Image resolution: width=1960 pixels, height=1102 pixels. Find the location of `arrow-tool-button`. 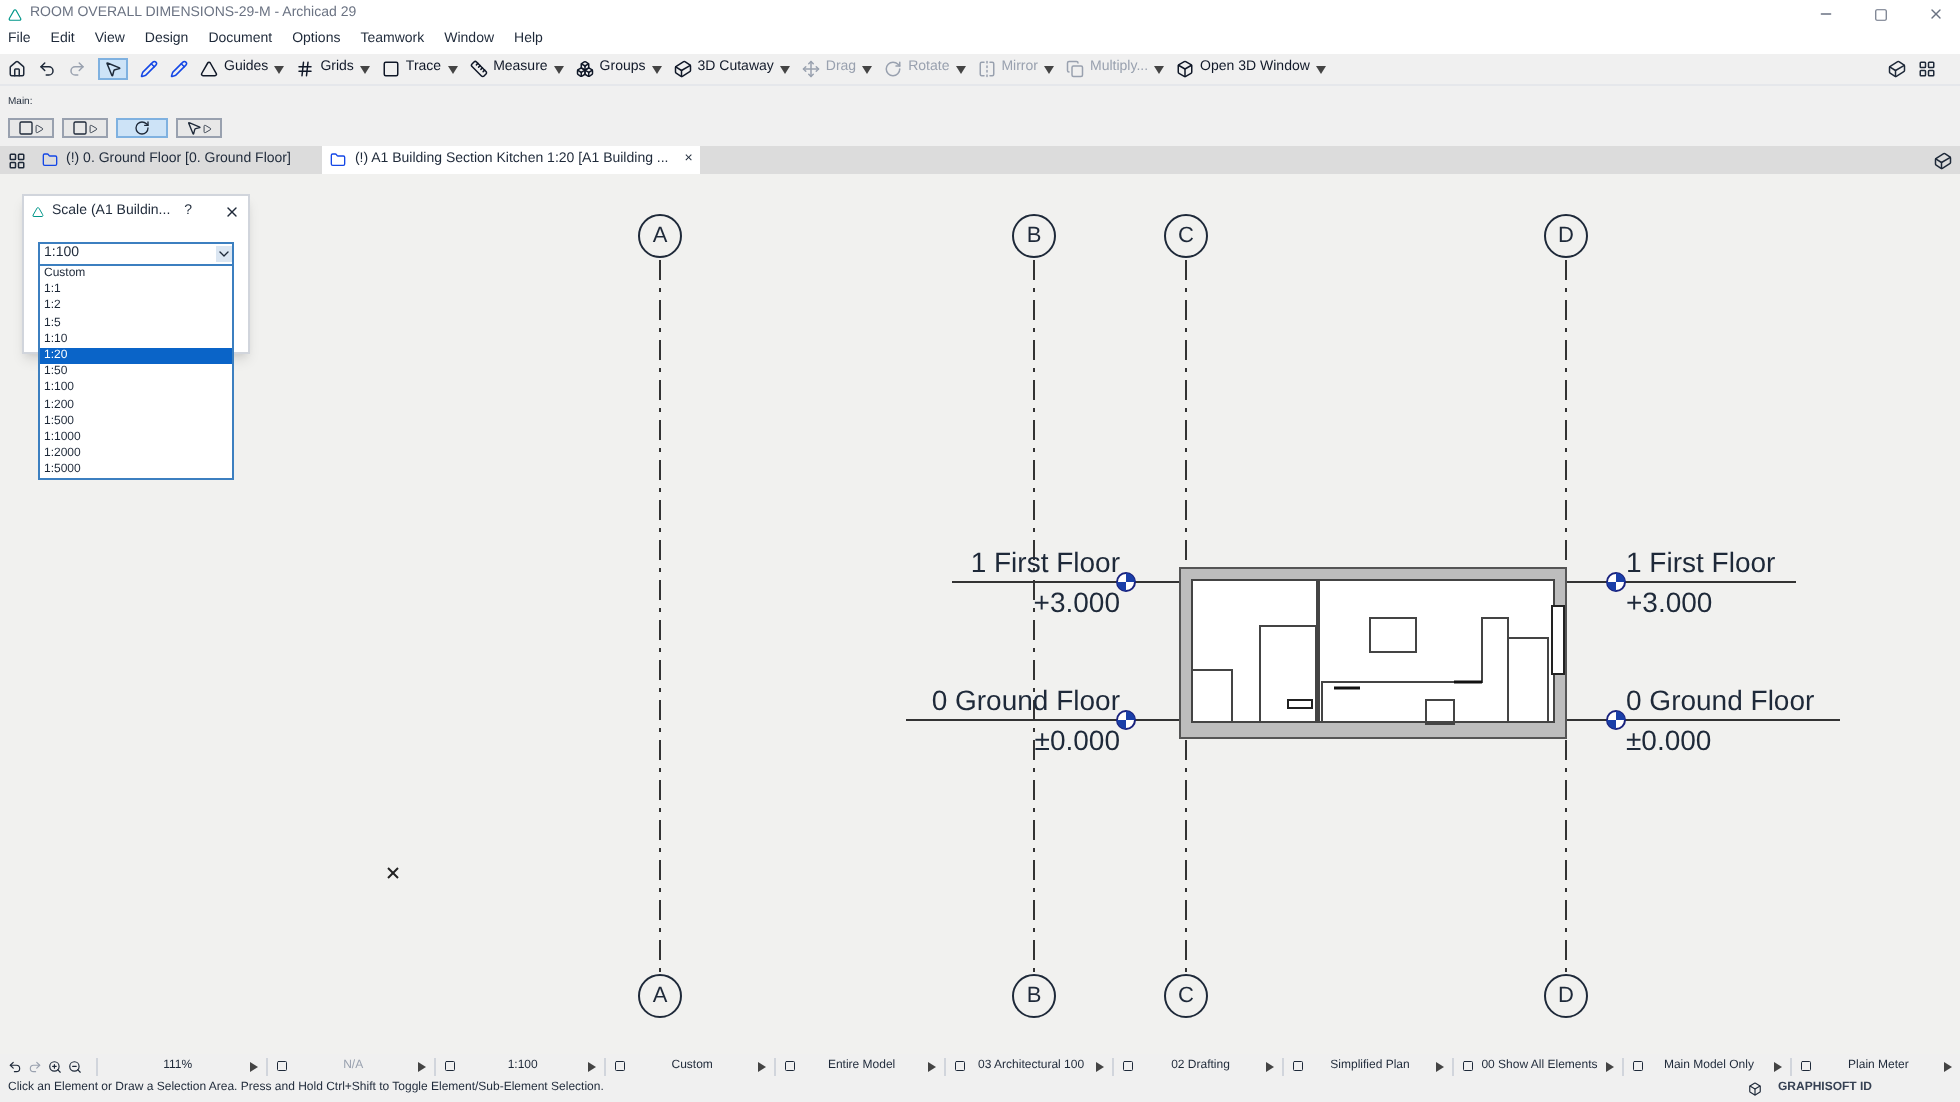

arrow-tool-button is located at coordinates (113, 69).